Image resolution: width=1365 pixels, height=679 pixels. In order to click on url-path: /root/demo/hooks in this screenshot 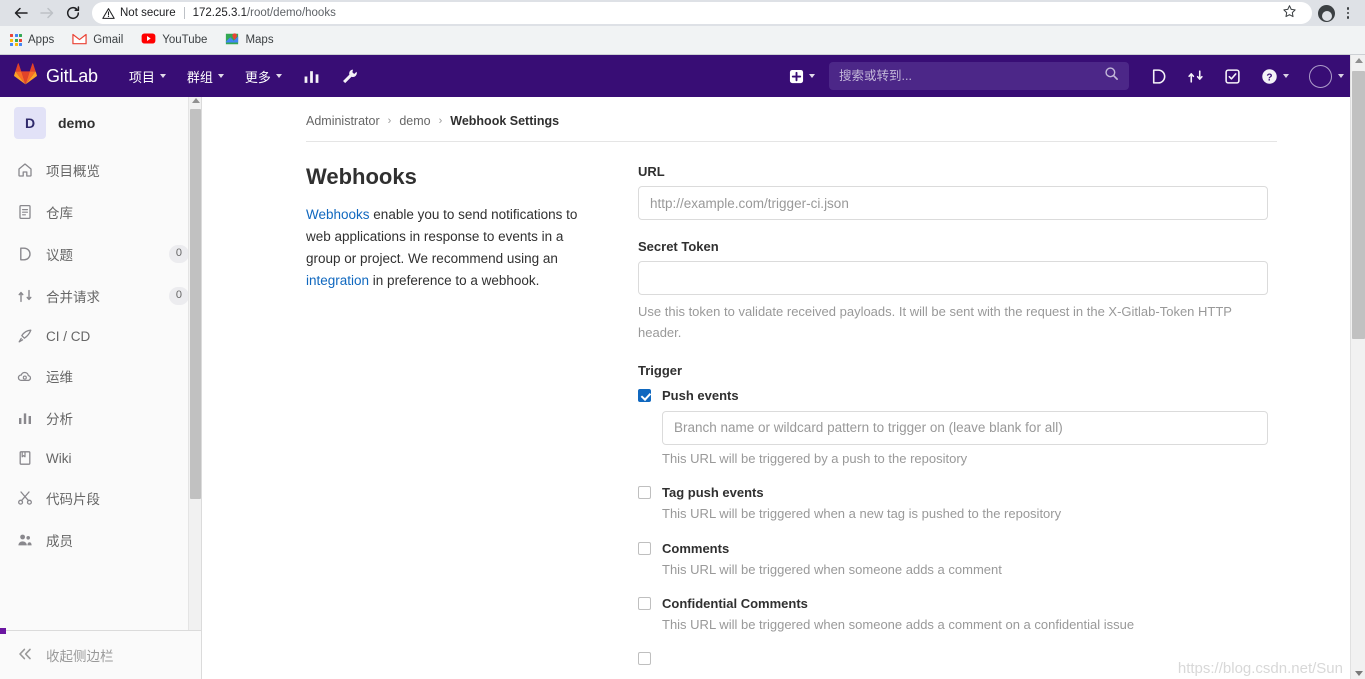, I will do `click(291, 13)`.